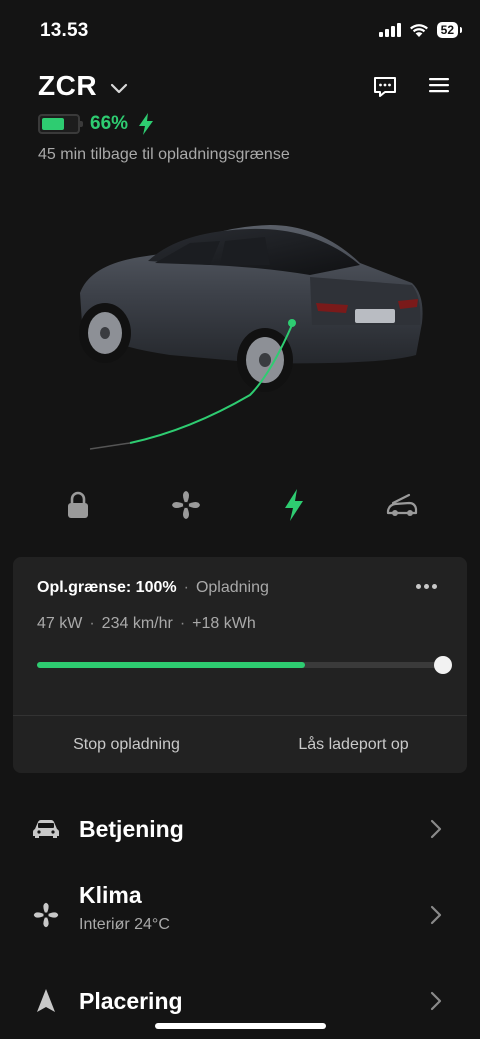  I want to click on wifi-icon, so click(418, 30).